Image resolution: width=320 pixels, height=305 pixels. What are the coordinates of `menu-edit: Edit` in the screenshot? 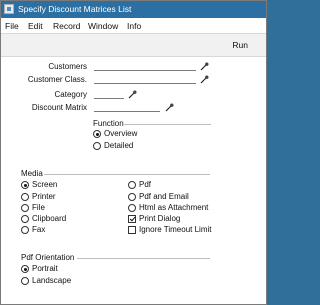 It's located at (35, 26).